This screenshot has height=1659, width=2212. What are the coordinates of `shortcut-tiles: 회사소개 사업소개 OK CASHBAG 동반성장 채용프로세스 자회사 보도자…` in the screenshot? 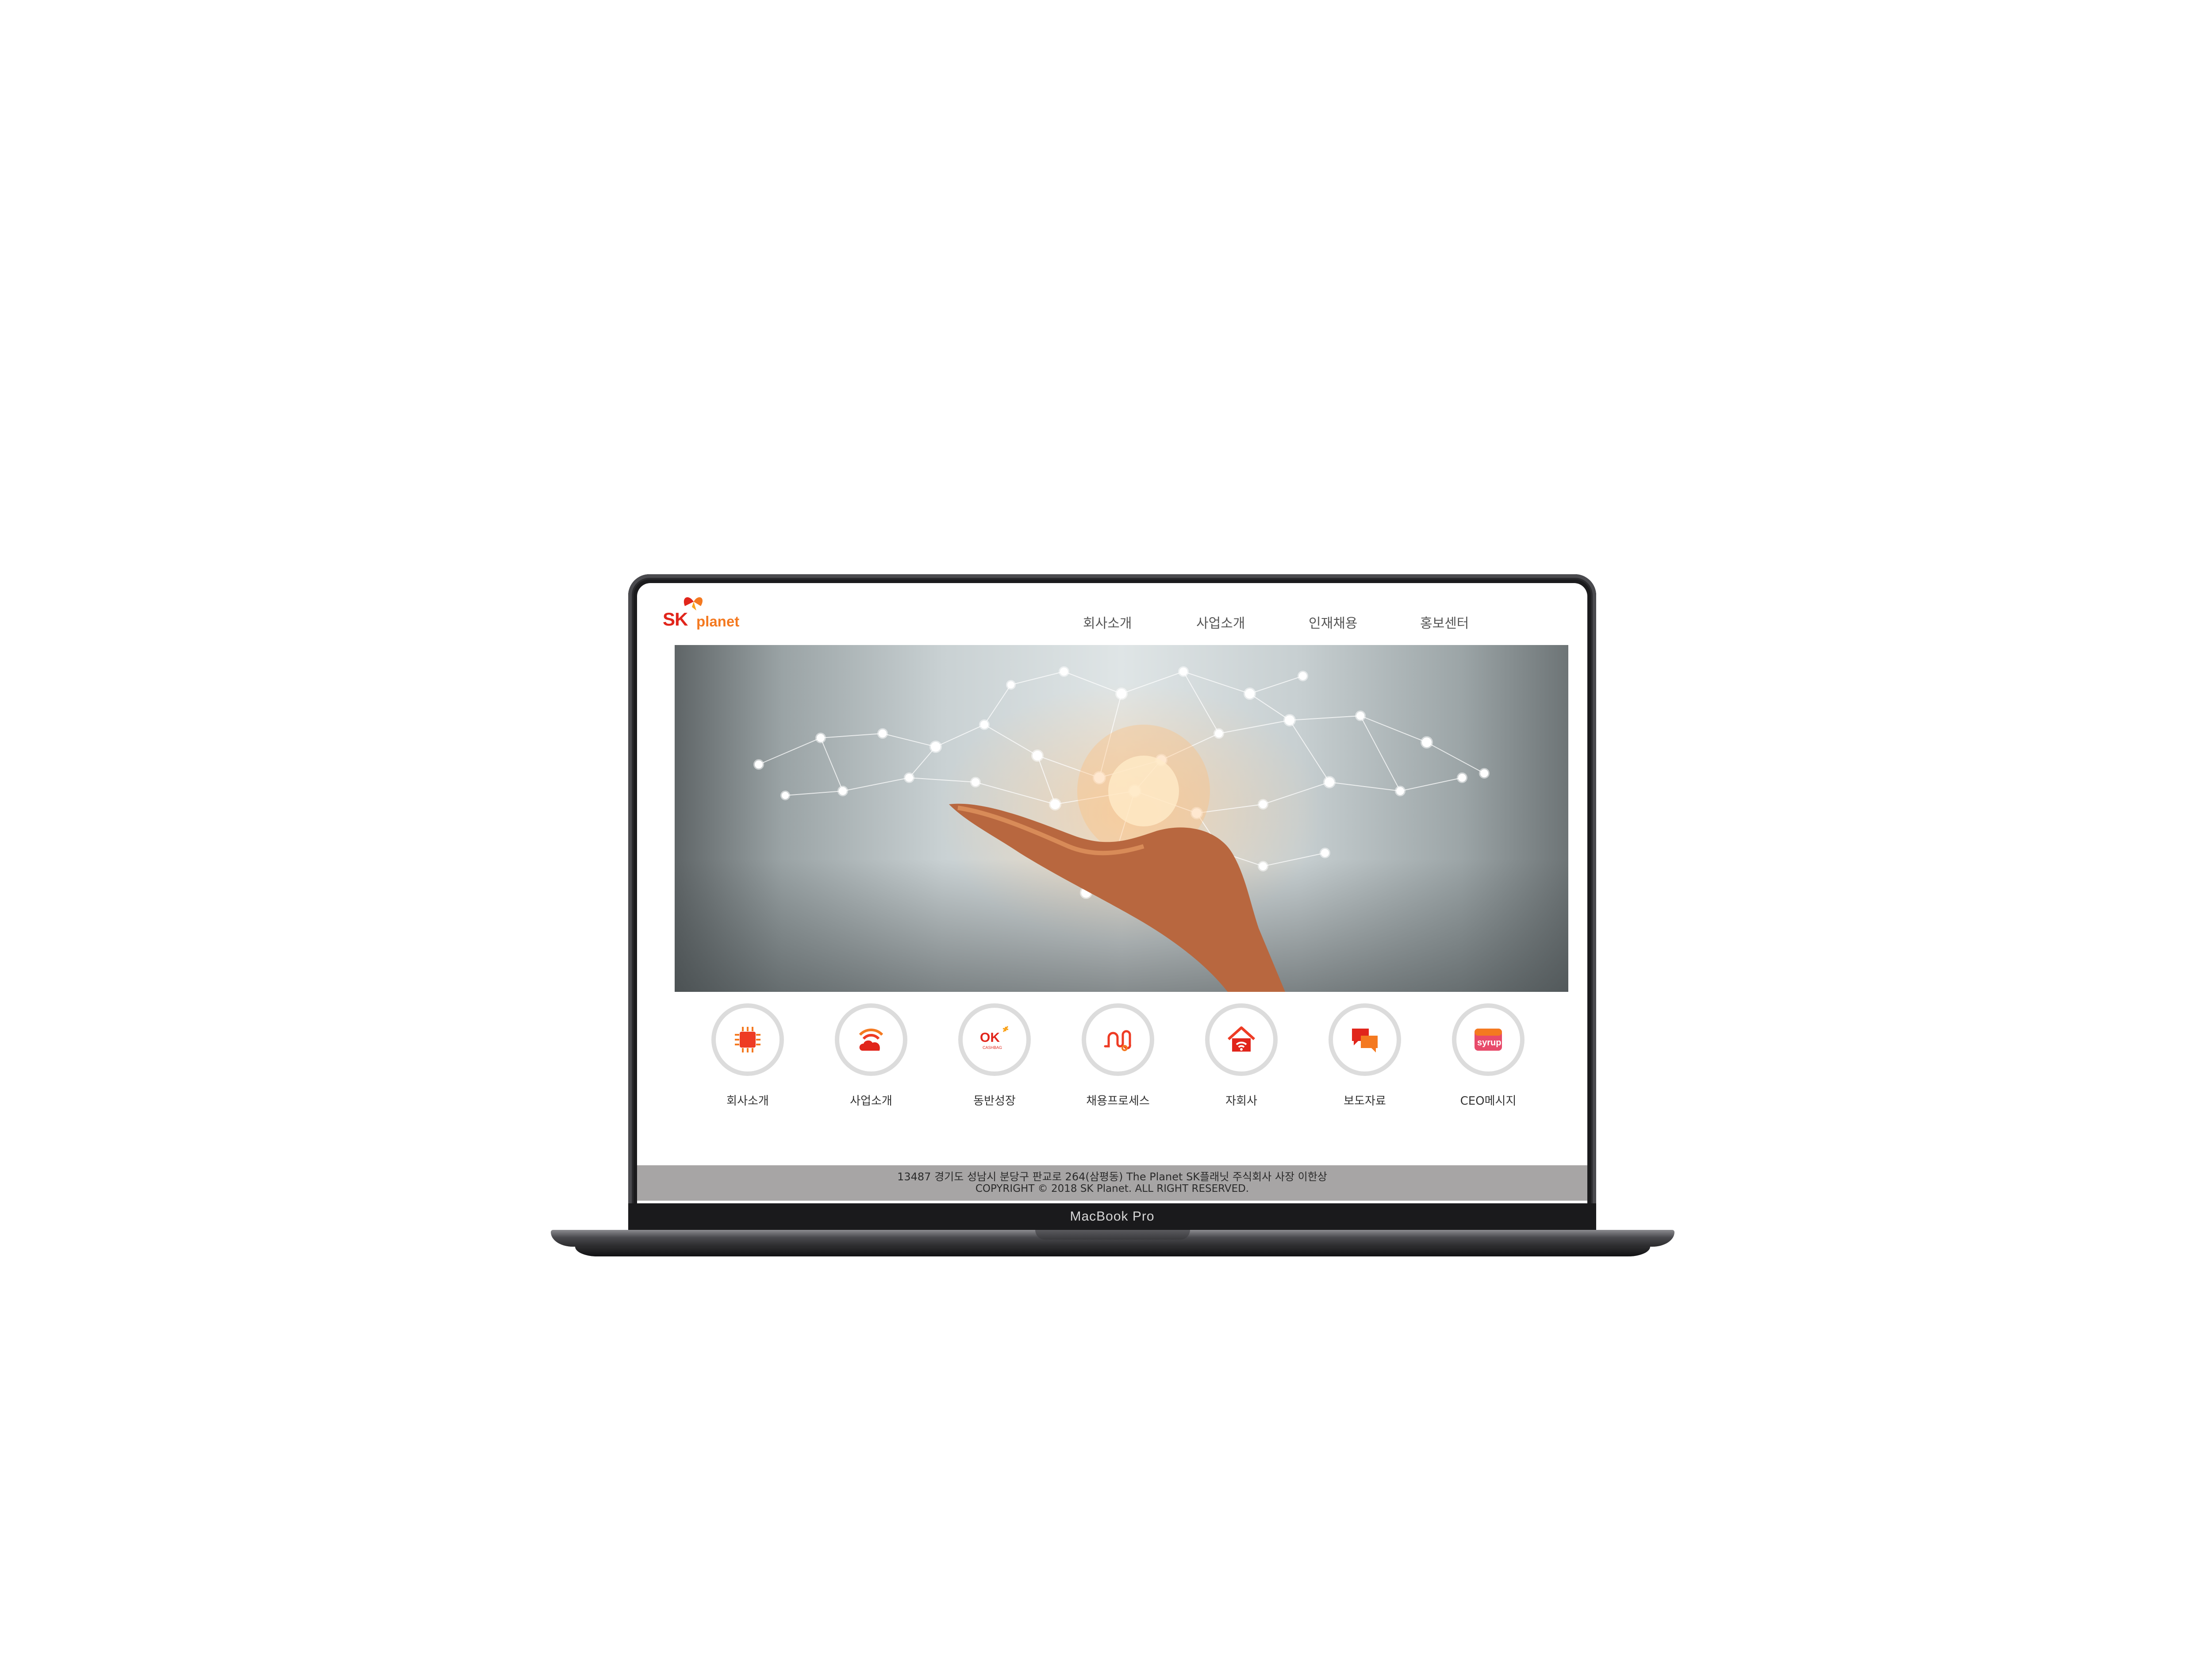 It's located at (1112, 1067).